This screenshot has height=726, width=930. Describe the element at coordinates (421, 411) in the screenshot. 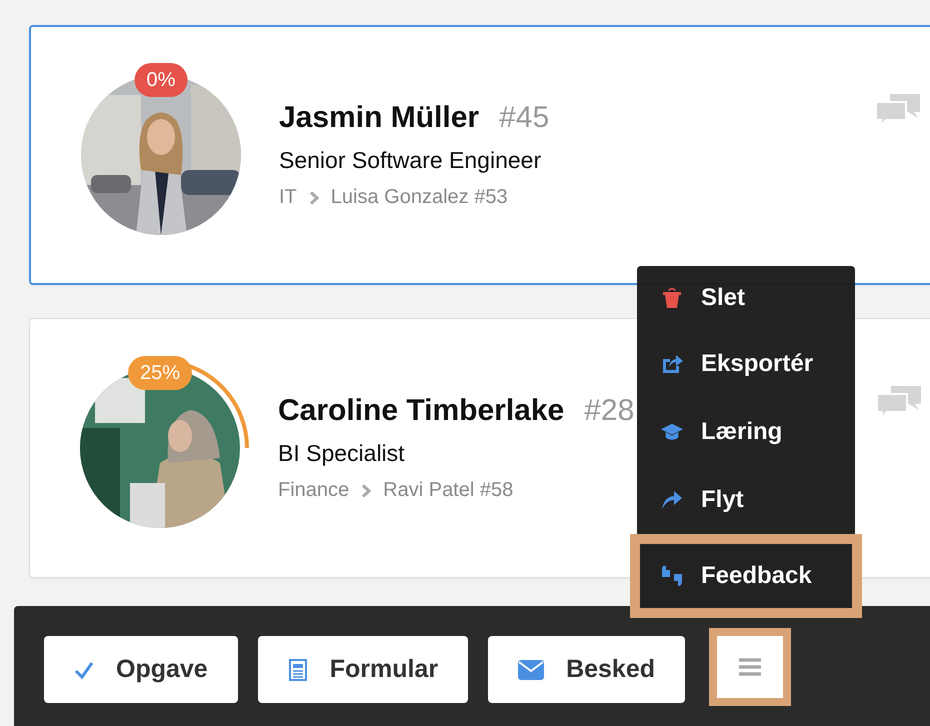

I see `employee-name: Caroline Timberlake` at that location.